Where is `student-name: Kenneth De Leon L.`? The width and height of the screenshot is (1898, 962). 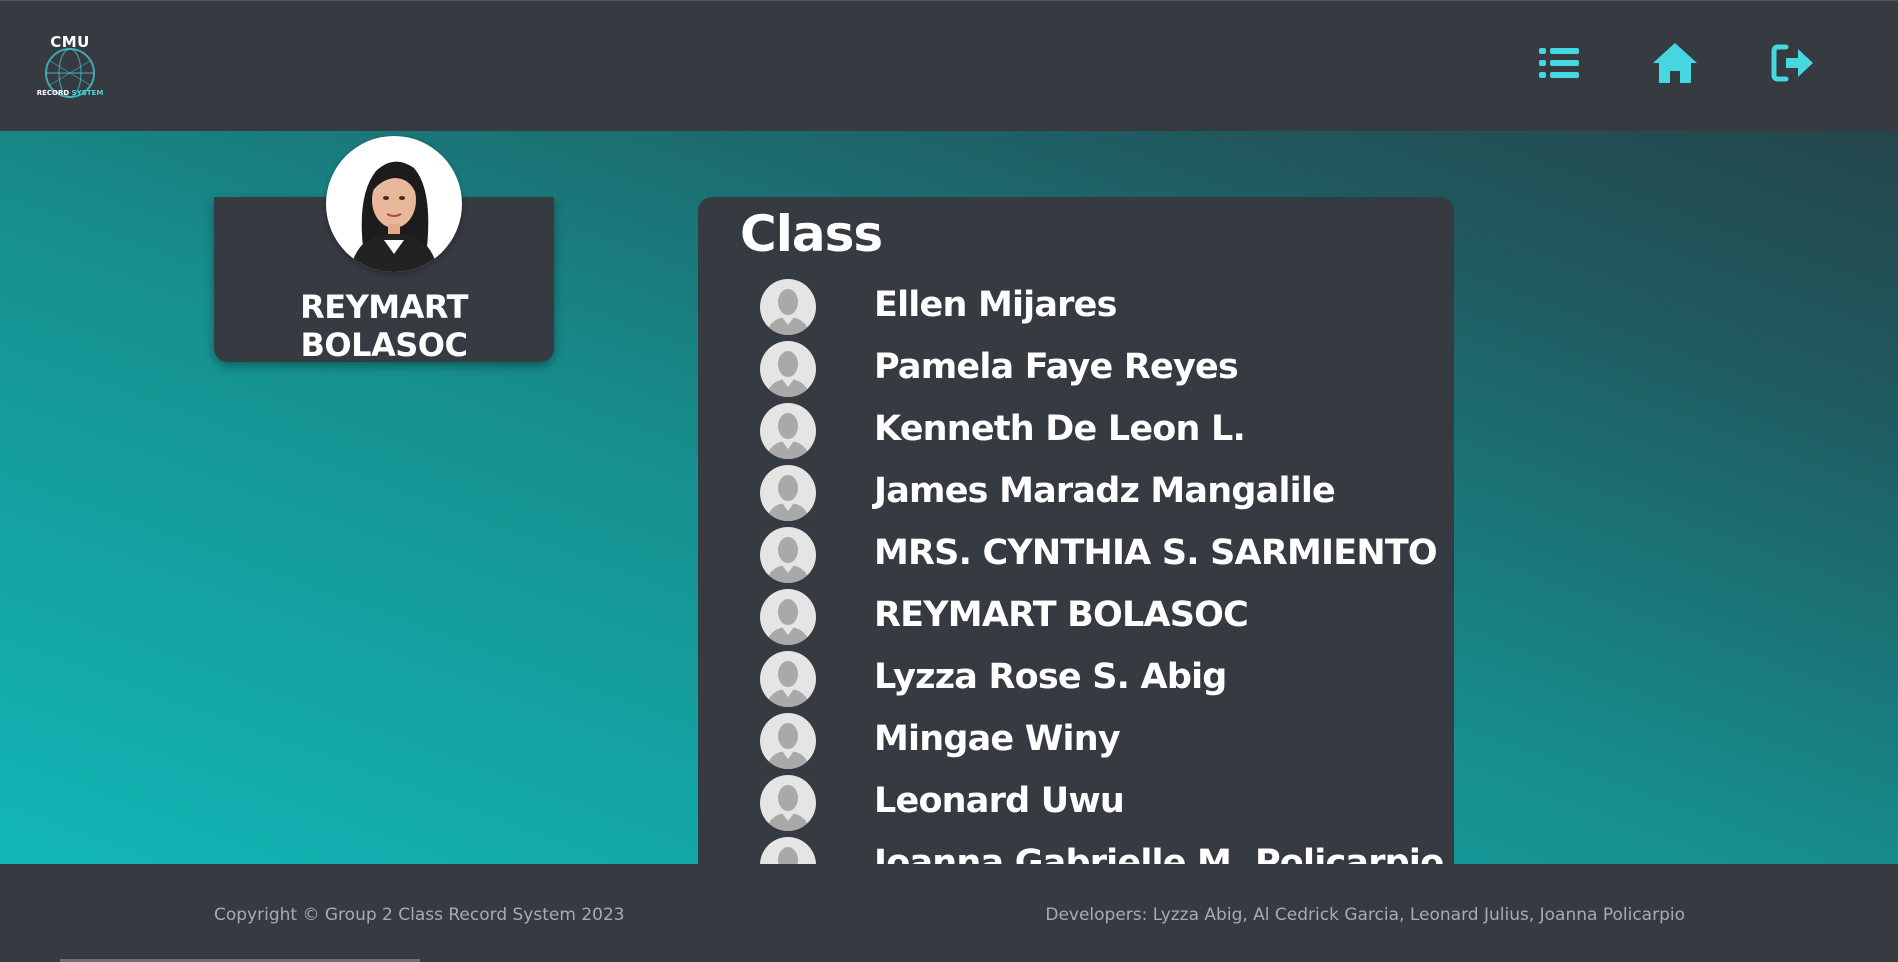
student-name: Kenneth De Leon L. is located at coordinates (1060, 429).